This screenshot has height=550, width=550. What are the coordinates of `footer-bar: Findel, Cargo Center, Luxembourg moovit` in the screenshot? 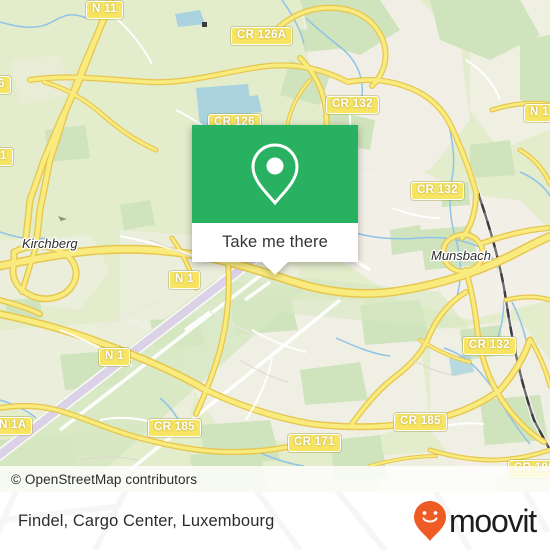 It's located at (275, 521).